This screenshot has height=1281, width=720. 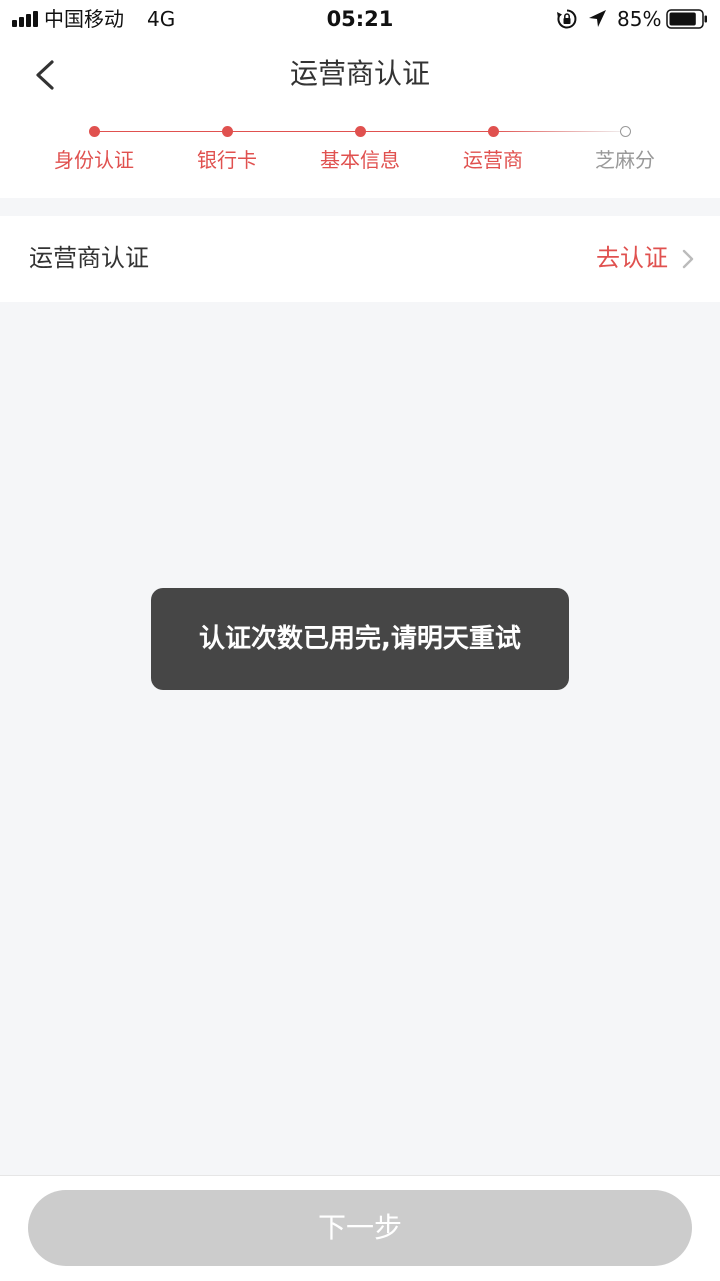 I want to click on go-verify-link: 去认证, so click(x=632, y=258).